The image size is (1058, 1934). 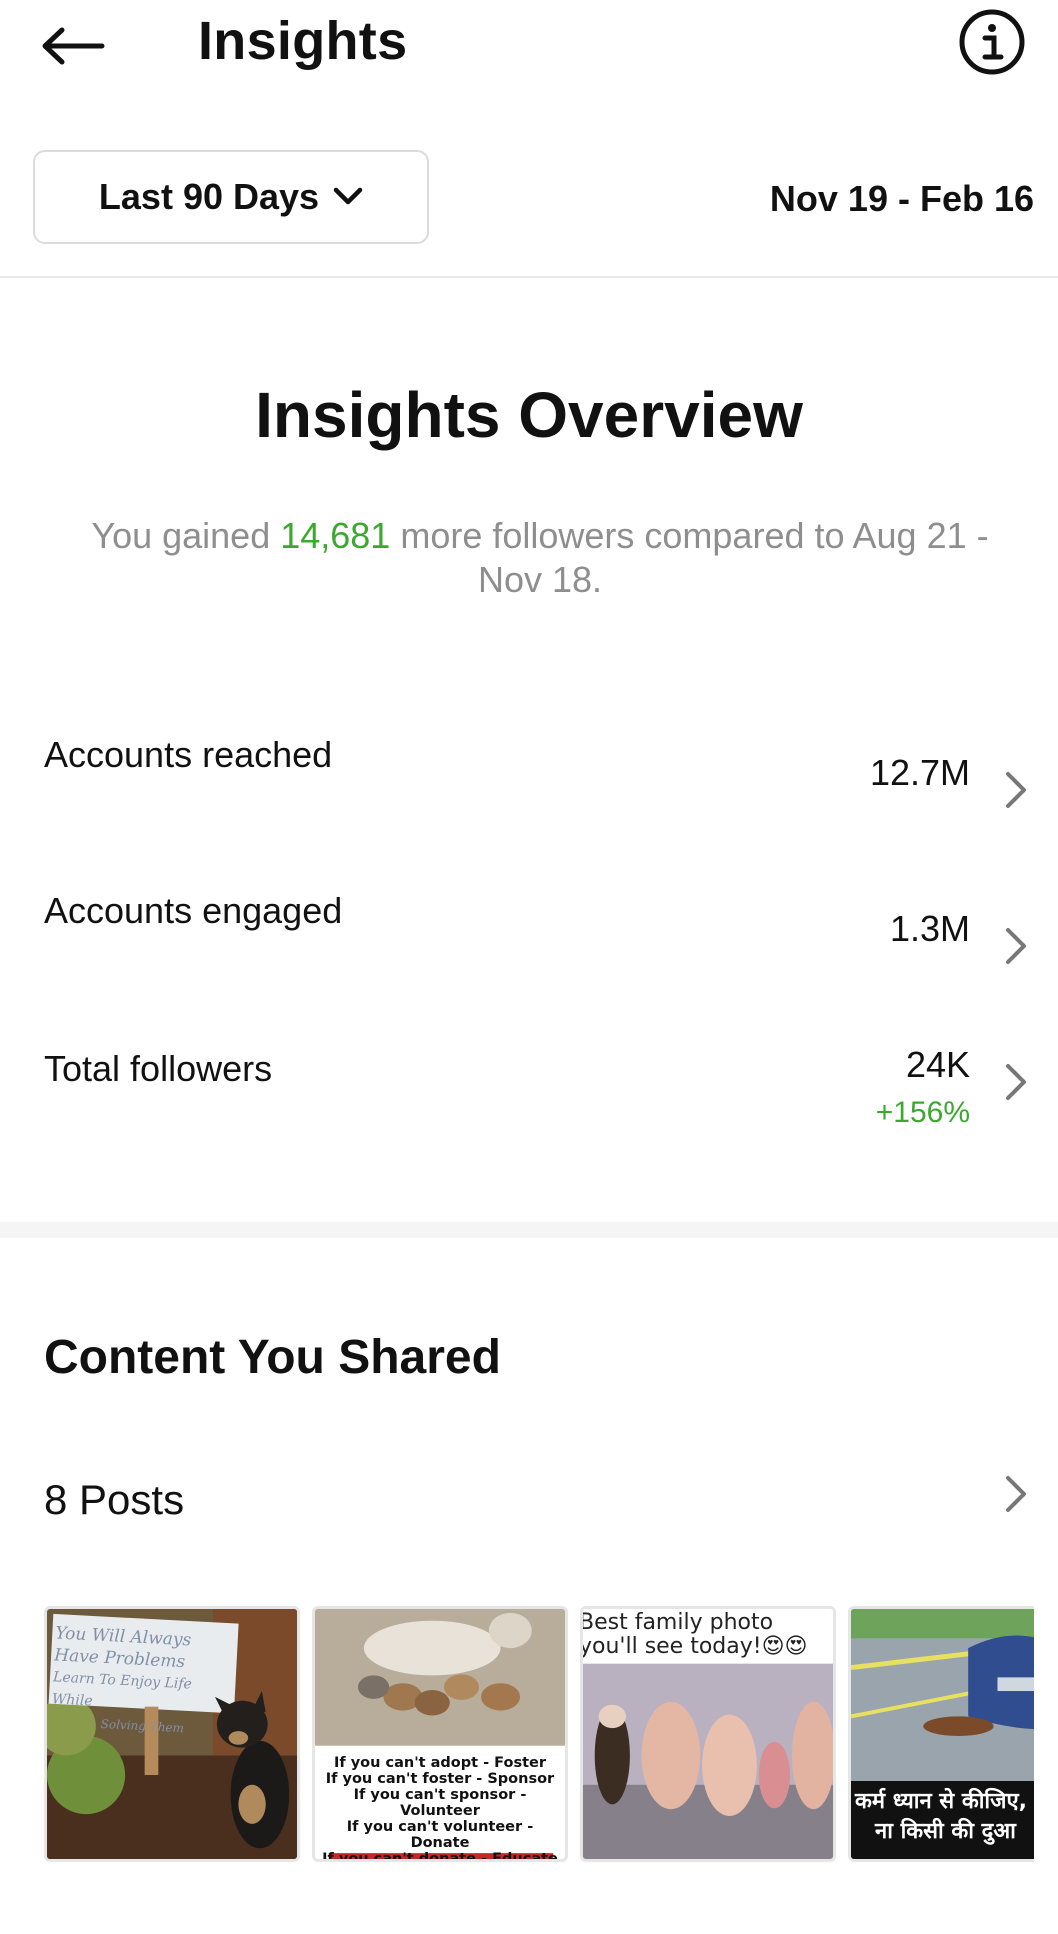 I want to click on chevron-down-icon, so click(x=348, y=196).